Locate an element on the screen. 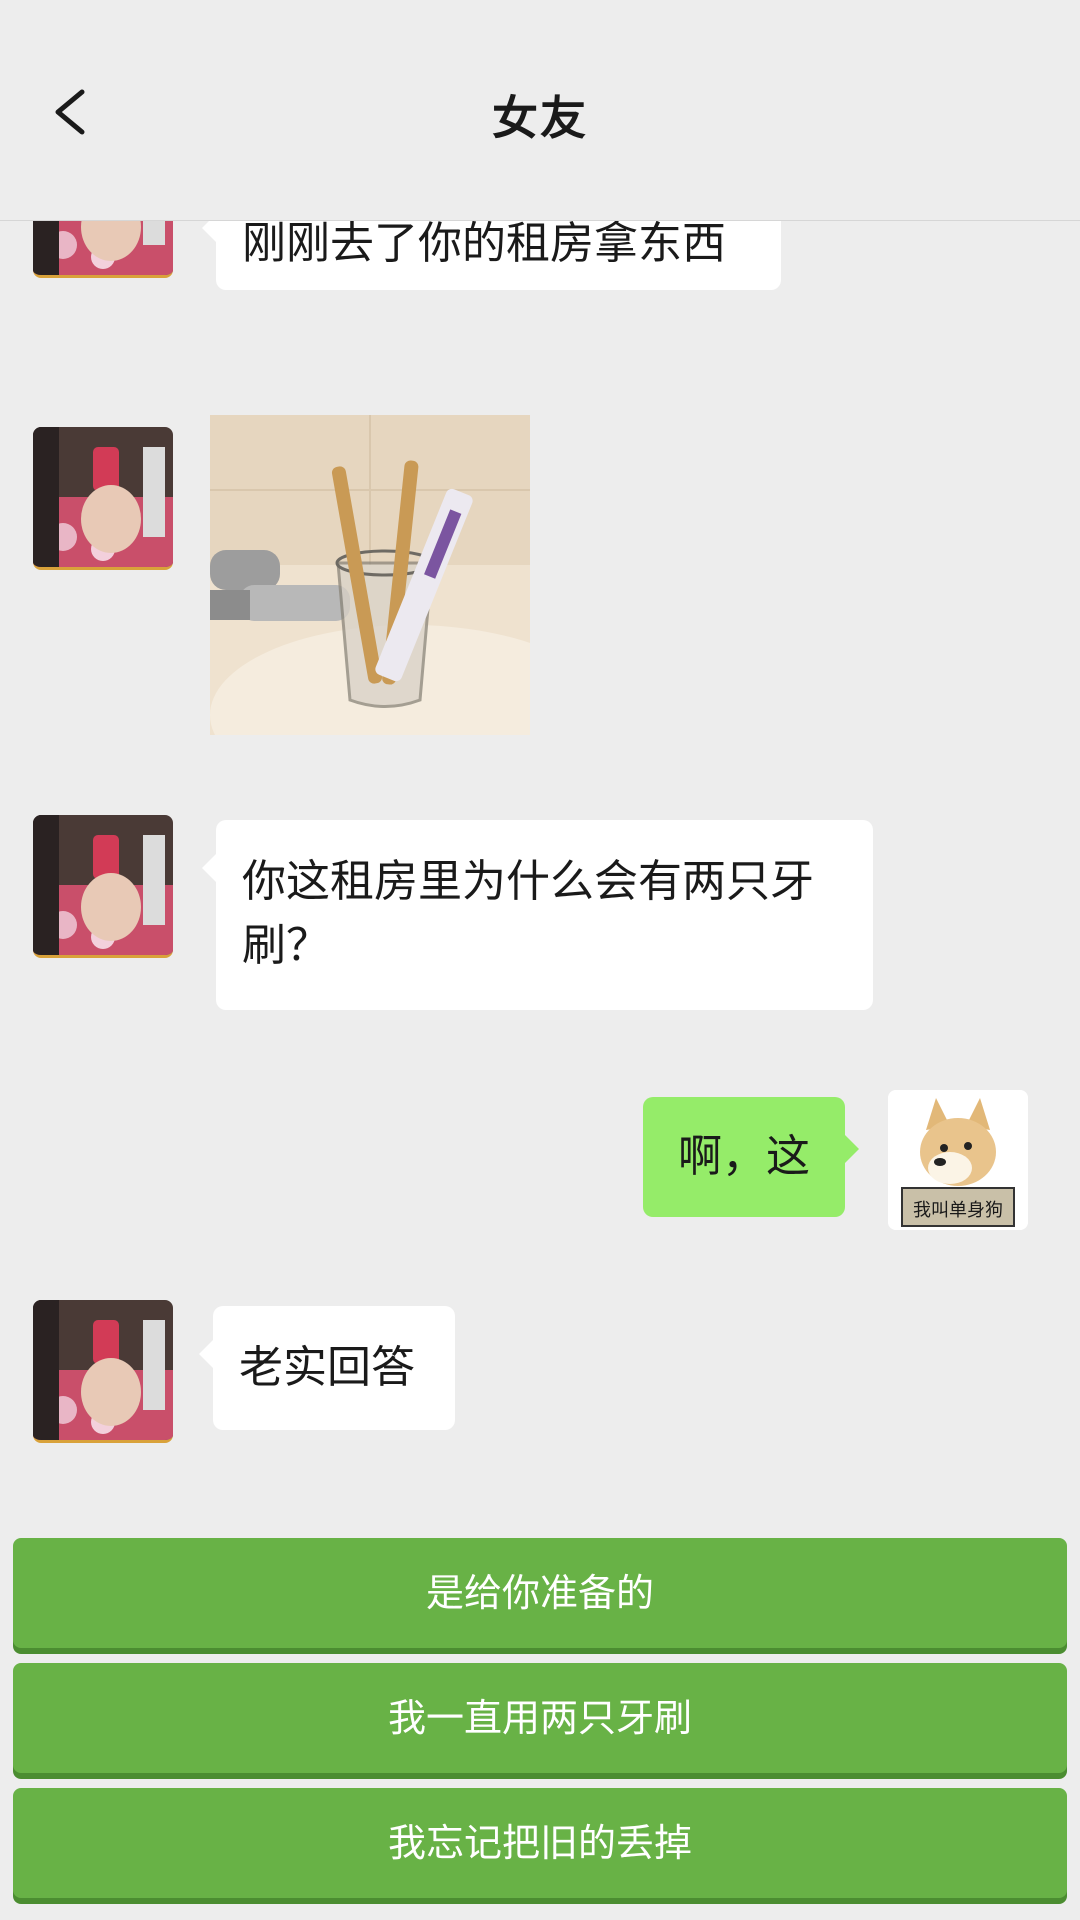 The image size is (1080, 1920). choice-button-2: 我一直用两只牙刷 is located at coordinates (540, 1718).